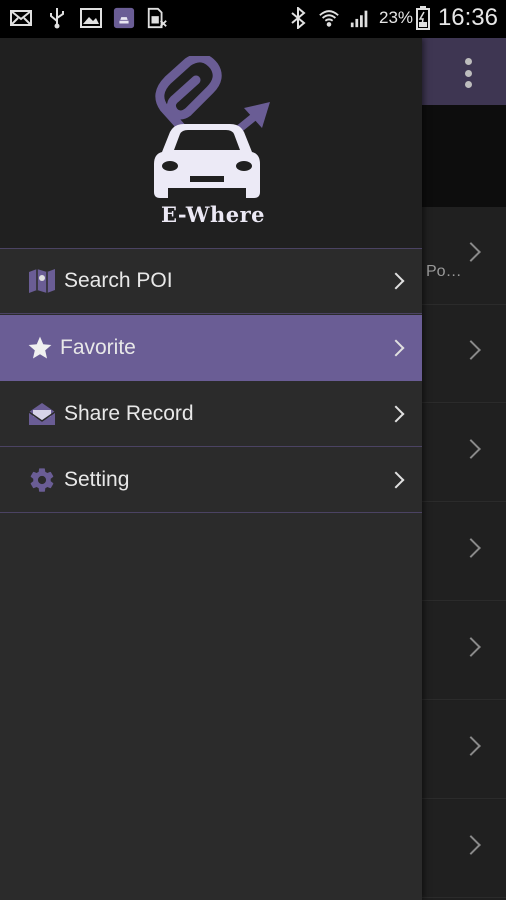 This screenshot has height=900, width=506. What do you see at coordinates (98, 347) in the screenshot?
I see `menu-item-label: Favorite` at bounding box center [98, 347].